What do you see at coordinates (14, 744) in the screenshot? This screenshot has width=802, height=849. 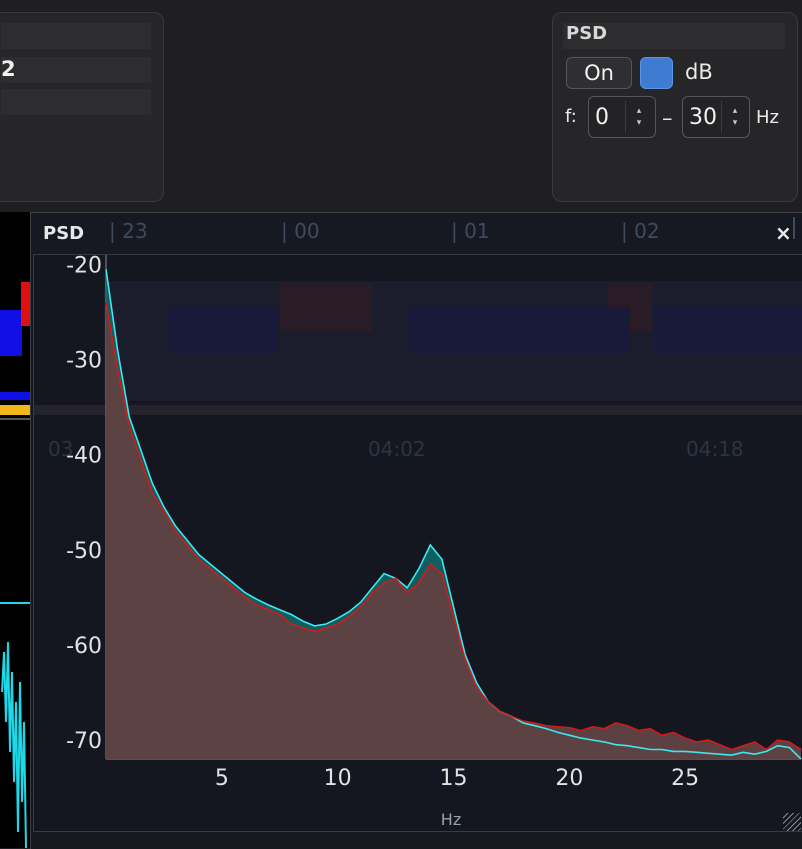 I see `background-eeg-trace` at bounding box center [14, 744].